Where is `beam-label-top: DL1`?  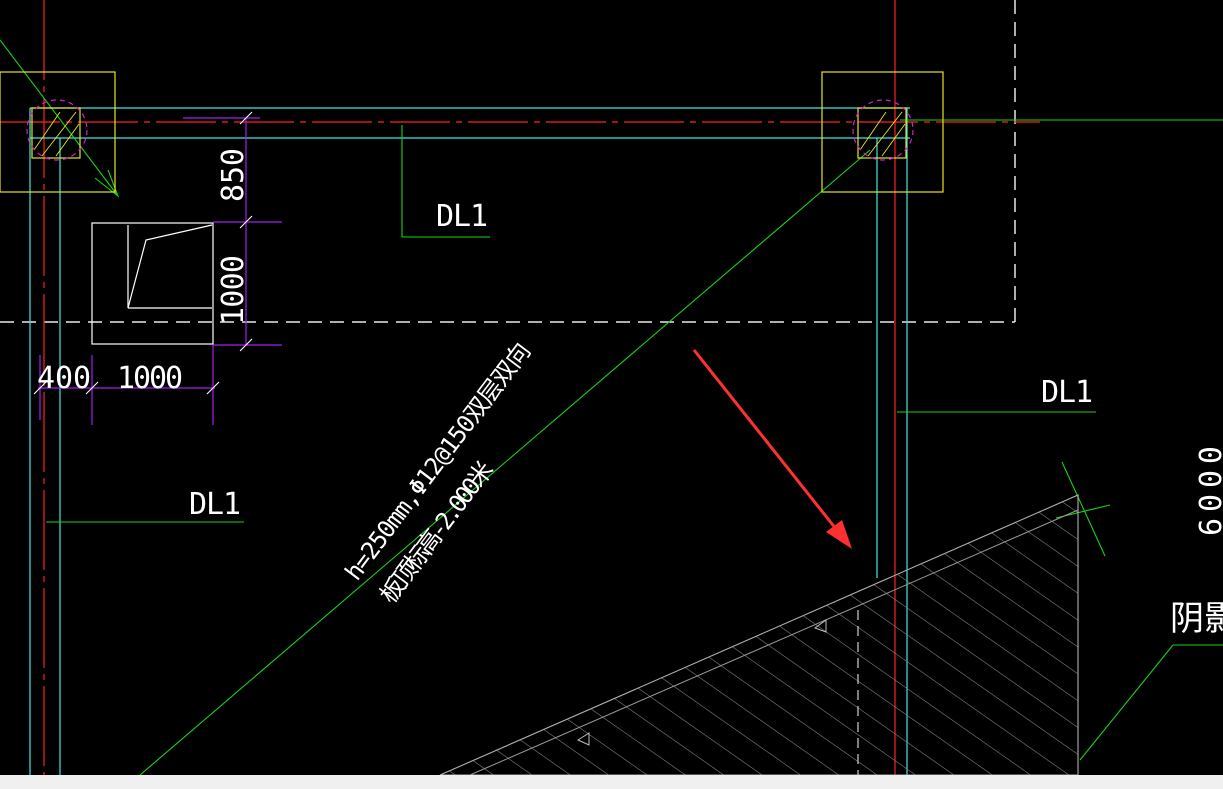
beam-label-top: DL1 is located at coordinates (462, 216).